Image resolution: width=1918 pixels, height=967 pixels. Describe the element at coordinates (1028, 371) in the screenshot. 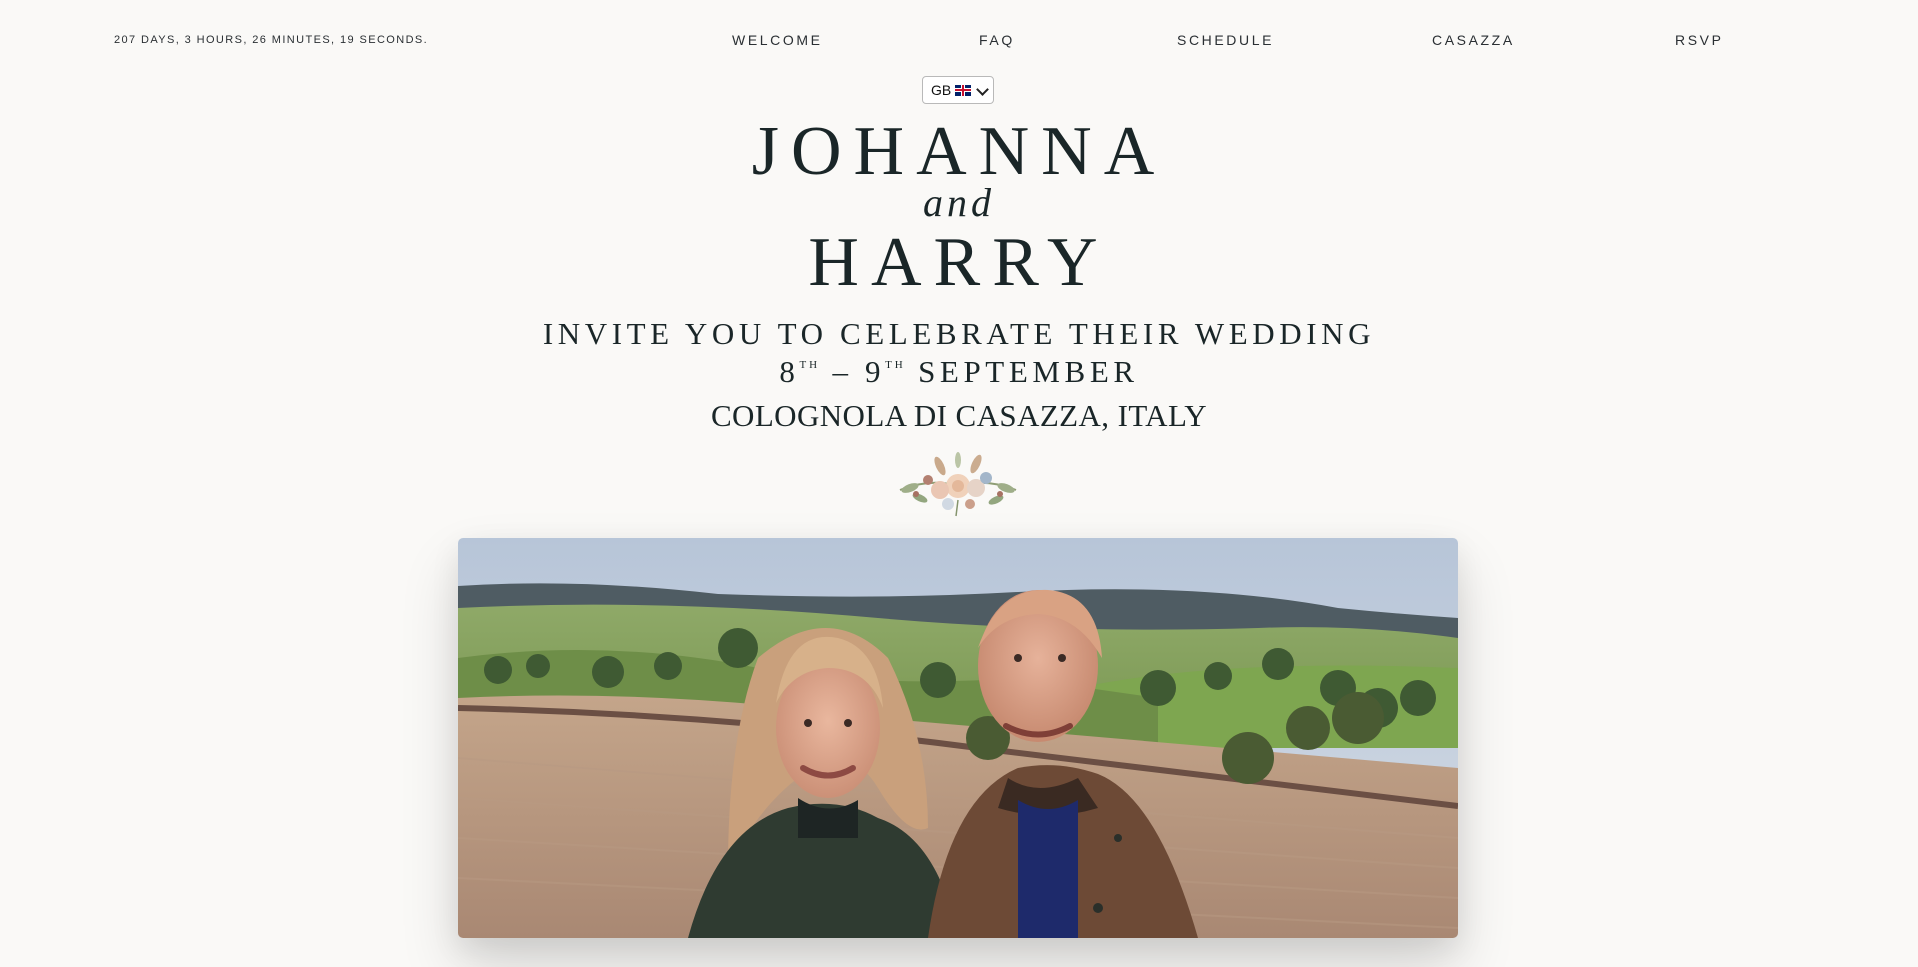

I see `date-month: SEPTEMBER` at that location.